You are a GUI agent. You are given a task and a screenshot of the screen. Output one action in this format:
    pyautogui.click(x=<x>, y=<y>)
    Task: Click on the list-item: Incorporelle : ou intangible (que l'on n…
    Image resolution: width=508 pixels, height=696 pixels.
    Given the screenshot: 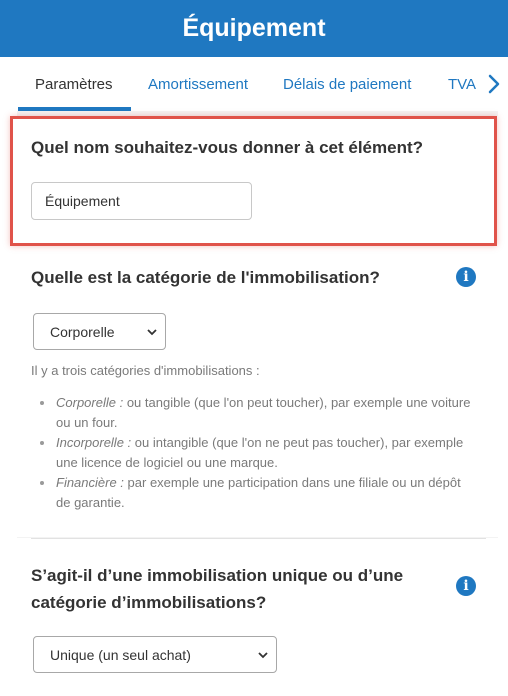 What is the action you would take?
    pyautogui.click(x=258, y=453)
    